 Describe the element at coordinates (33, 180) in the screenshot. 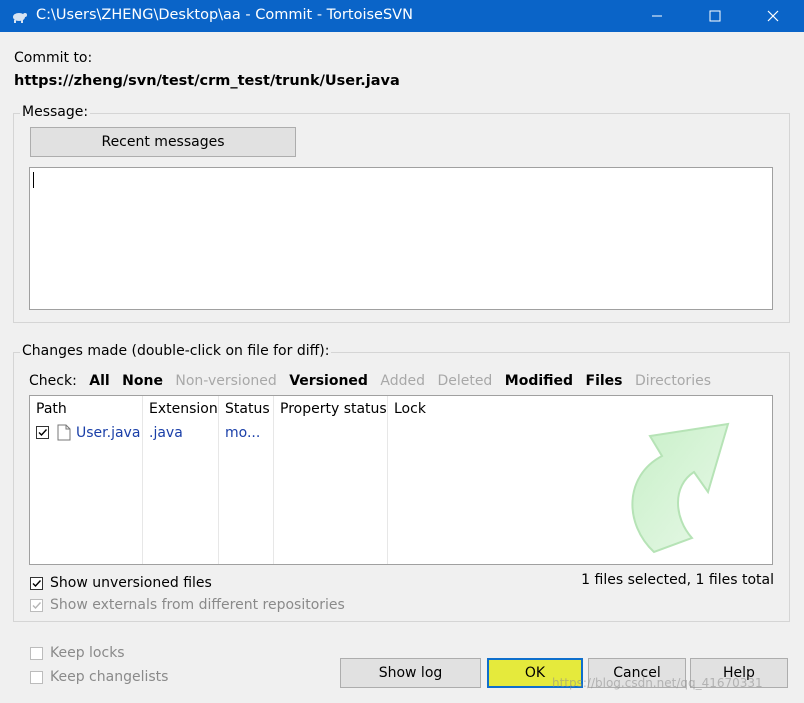

I see `text-caret` at that location.